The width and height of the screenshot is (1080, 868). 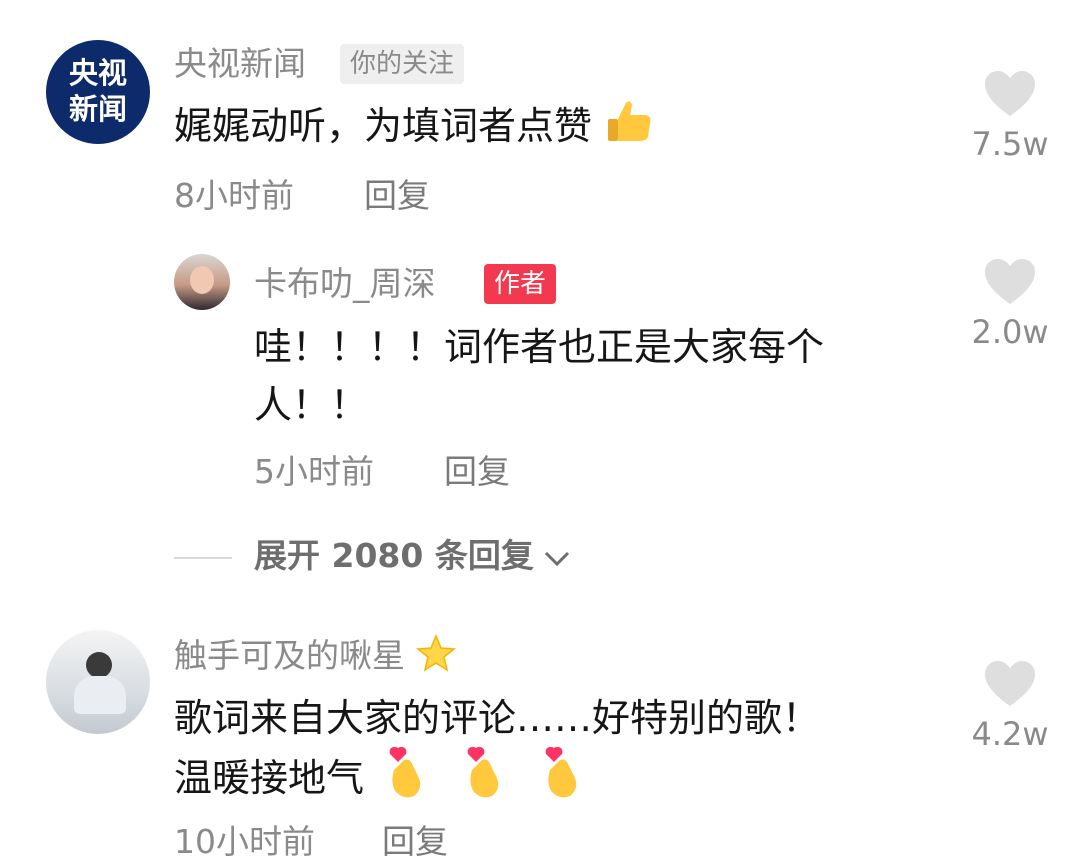 I want to click on reply-text: 哇！！！！词作者也正是大家每个人！！, so click(x=539, y=376).